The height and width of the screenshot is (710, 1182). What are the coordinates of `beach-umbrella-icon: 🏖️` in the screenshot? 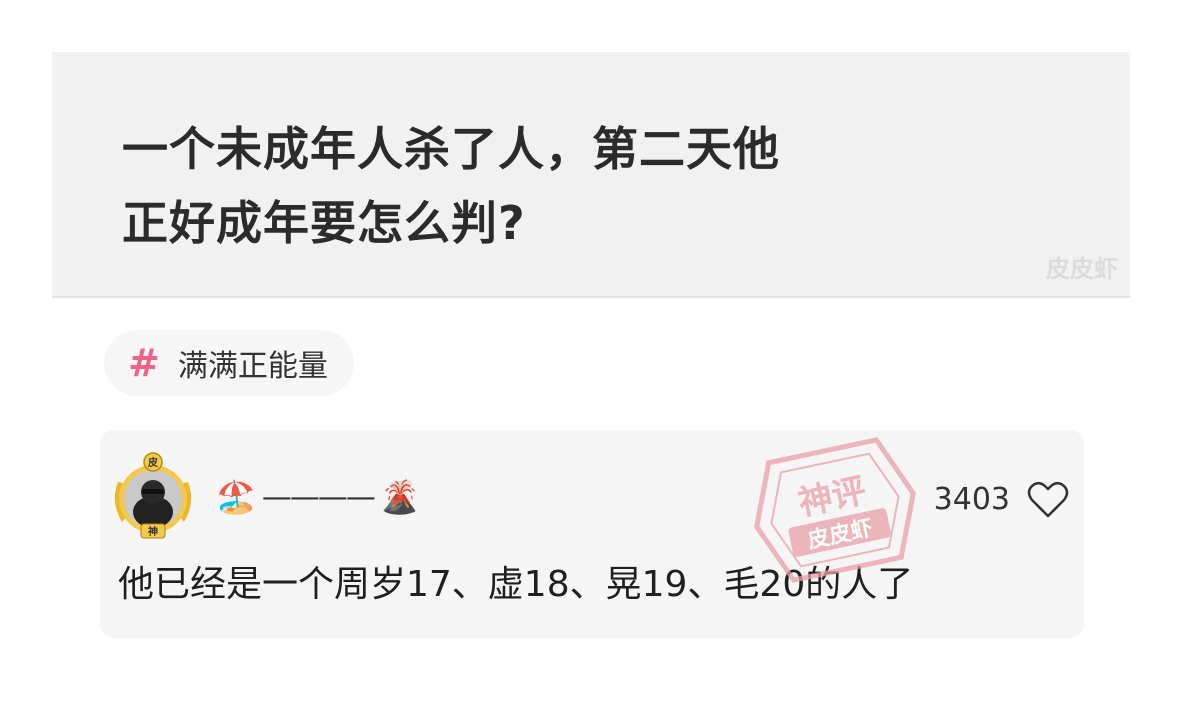 It's located at (236, 497).